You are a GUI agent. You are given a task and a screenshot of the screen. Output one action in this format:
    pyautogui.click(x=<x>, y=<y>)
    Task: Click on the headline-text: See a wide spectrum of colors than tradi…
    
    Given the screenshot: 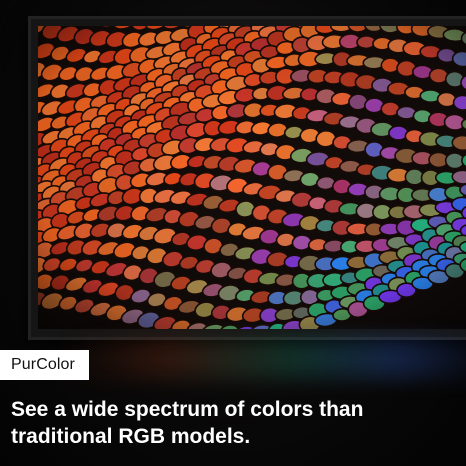 What is the action you would take?
    pyautogui.click(x=231, y=423)
    